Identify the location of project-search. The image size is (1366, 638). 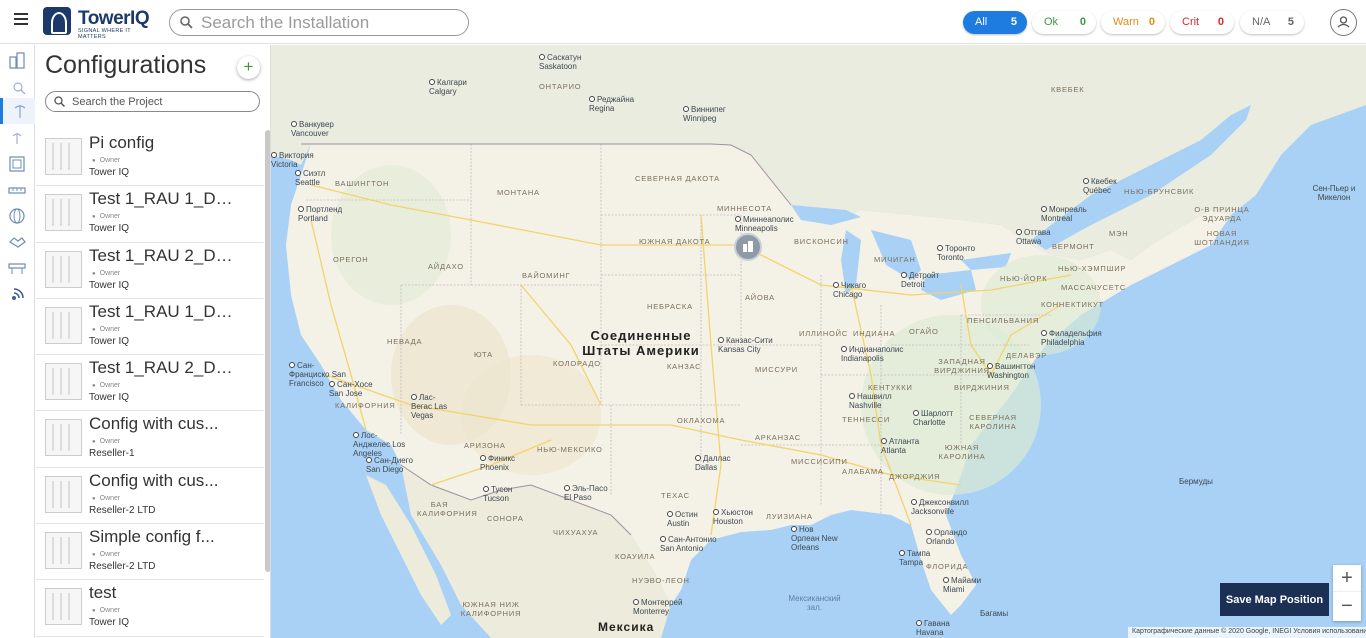
(152, 101).